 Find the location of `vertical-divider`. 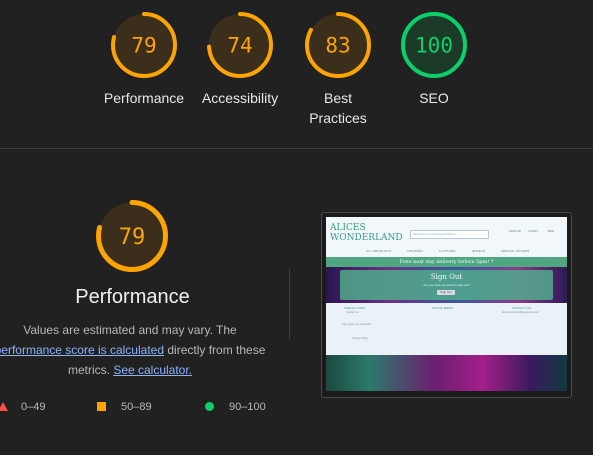

vertical-divider is located at coordinates (289, 304).